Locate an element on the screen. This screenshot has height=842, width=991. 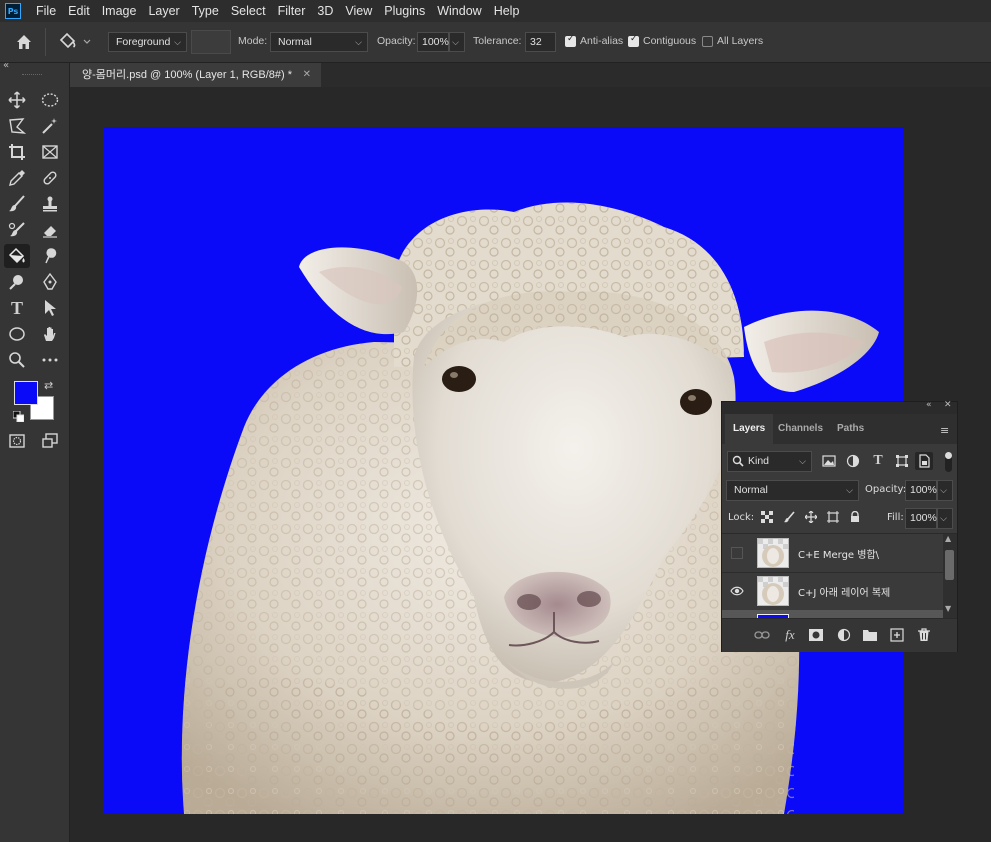
mode-dropdown: Normal ⌵ is located at coordinates (319, 42).